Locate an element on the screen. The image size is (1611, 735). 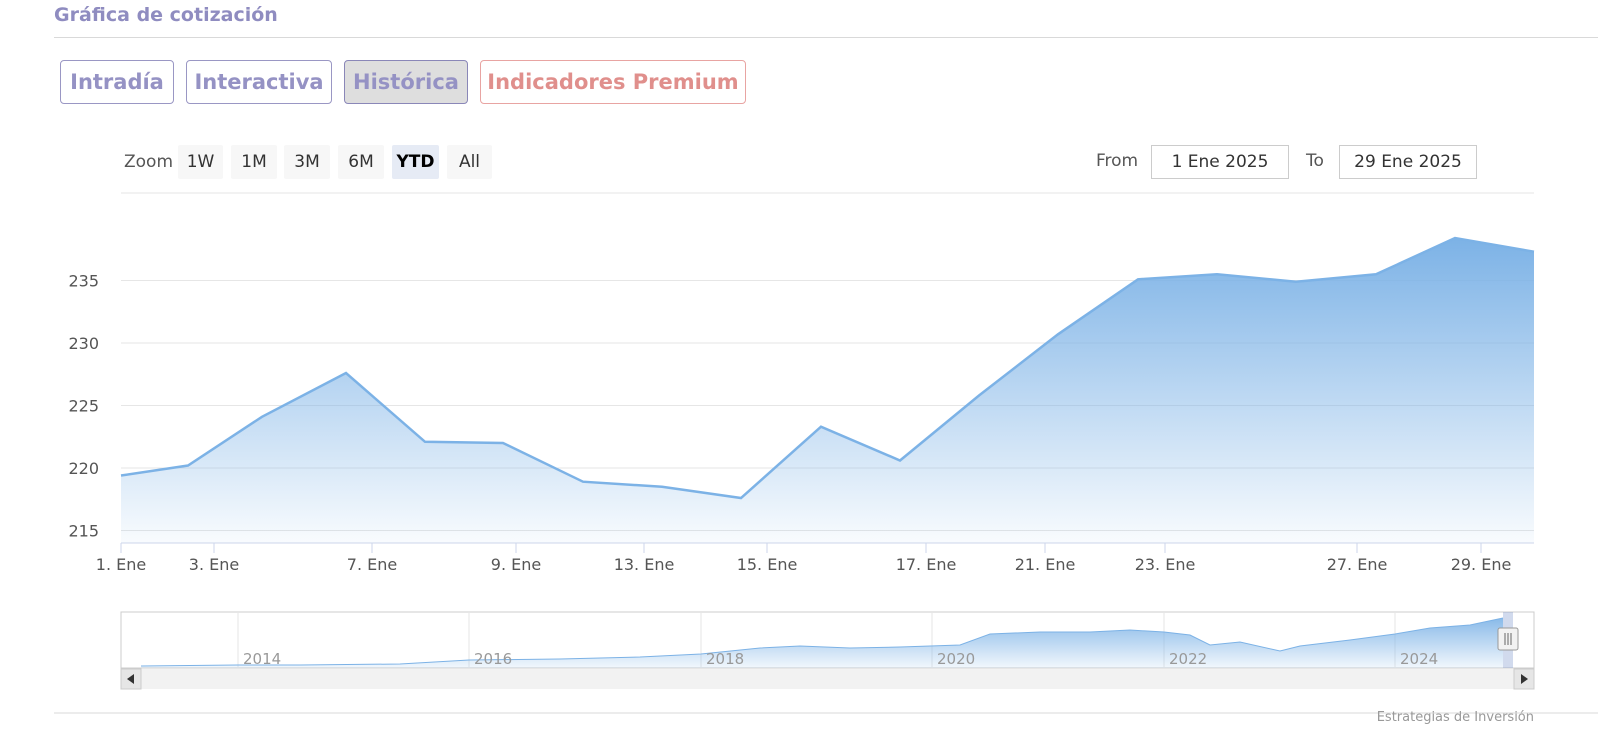
navigator-year-label: 2024 is located at coordinates (1419, 659).